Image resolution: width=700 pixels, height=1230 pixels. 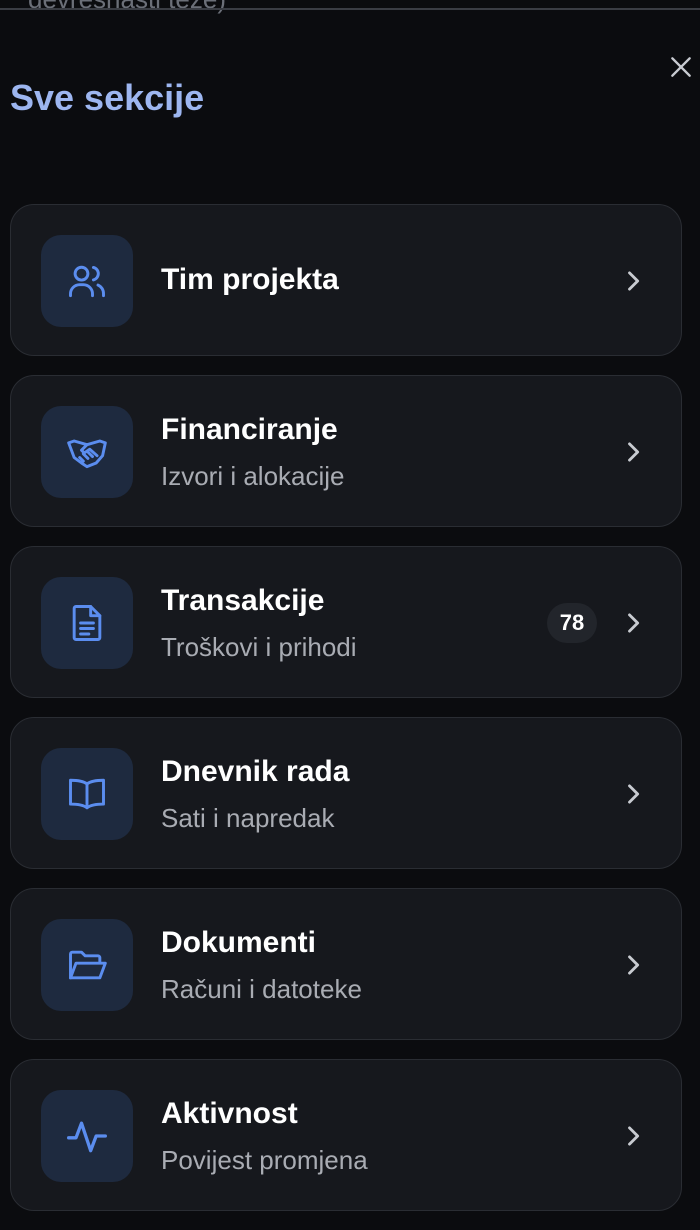 I want to click on handshake-icon, so click(x=87, y=454).